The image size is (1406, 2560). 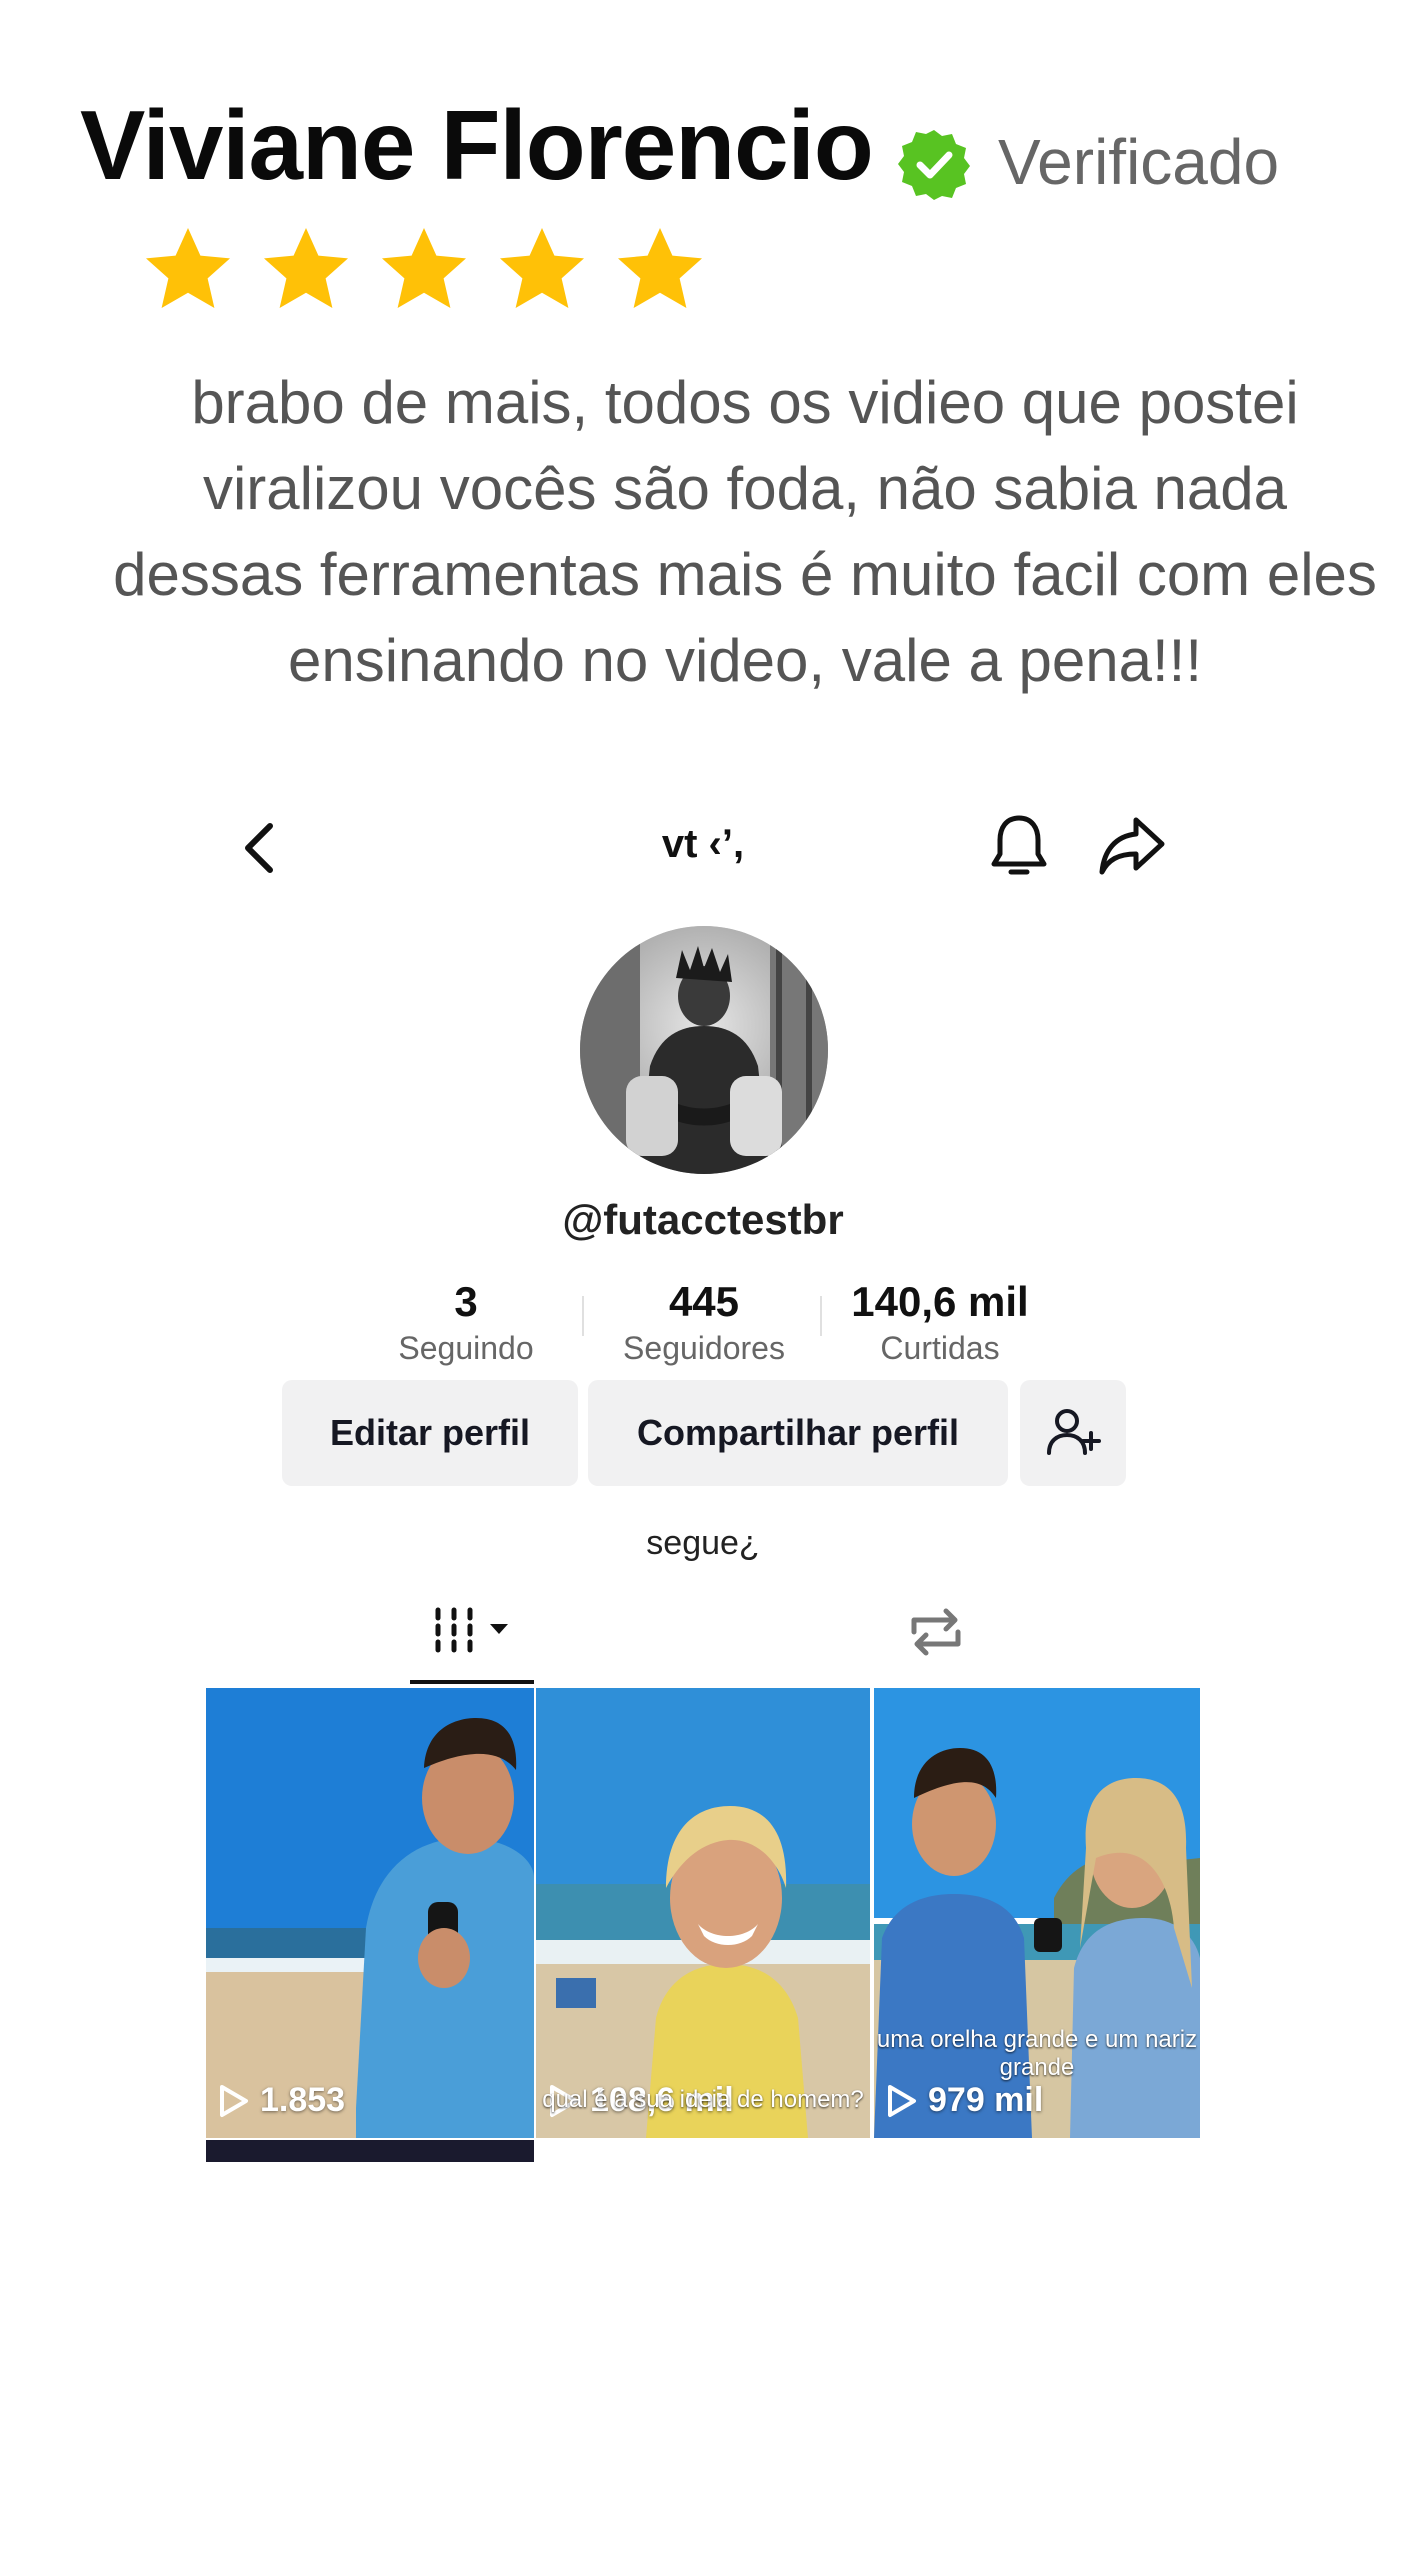 I want to click on video-caption: qual é a sua ideia de homem?, so click(x=703, y=2099).